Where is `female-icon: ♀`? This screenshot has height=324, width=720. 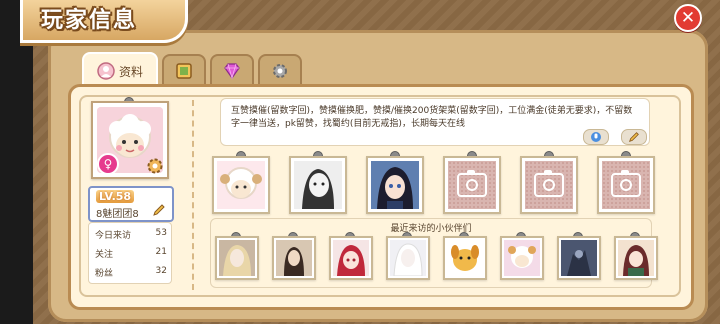 female-icon: ♀ is located at coordinates (108, 164).